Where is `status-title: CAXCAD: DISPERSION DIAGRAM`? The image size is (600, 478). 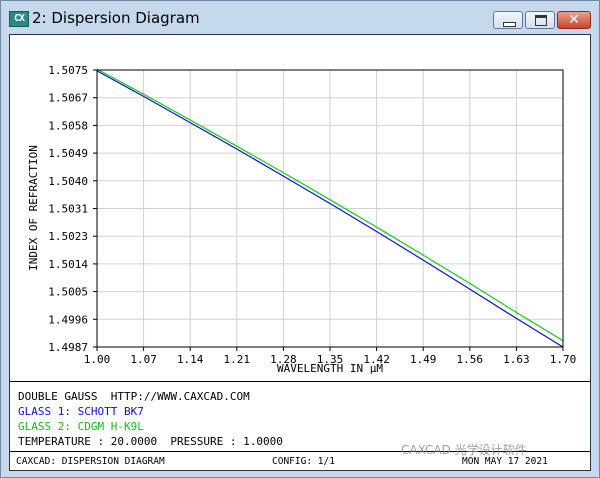 status-title: CAXCAD: DISPERSION DIAGRAM is located at coordinates (90, 461).